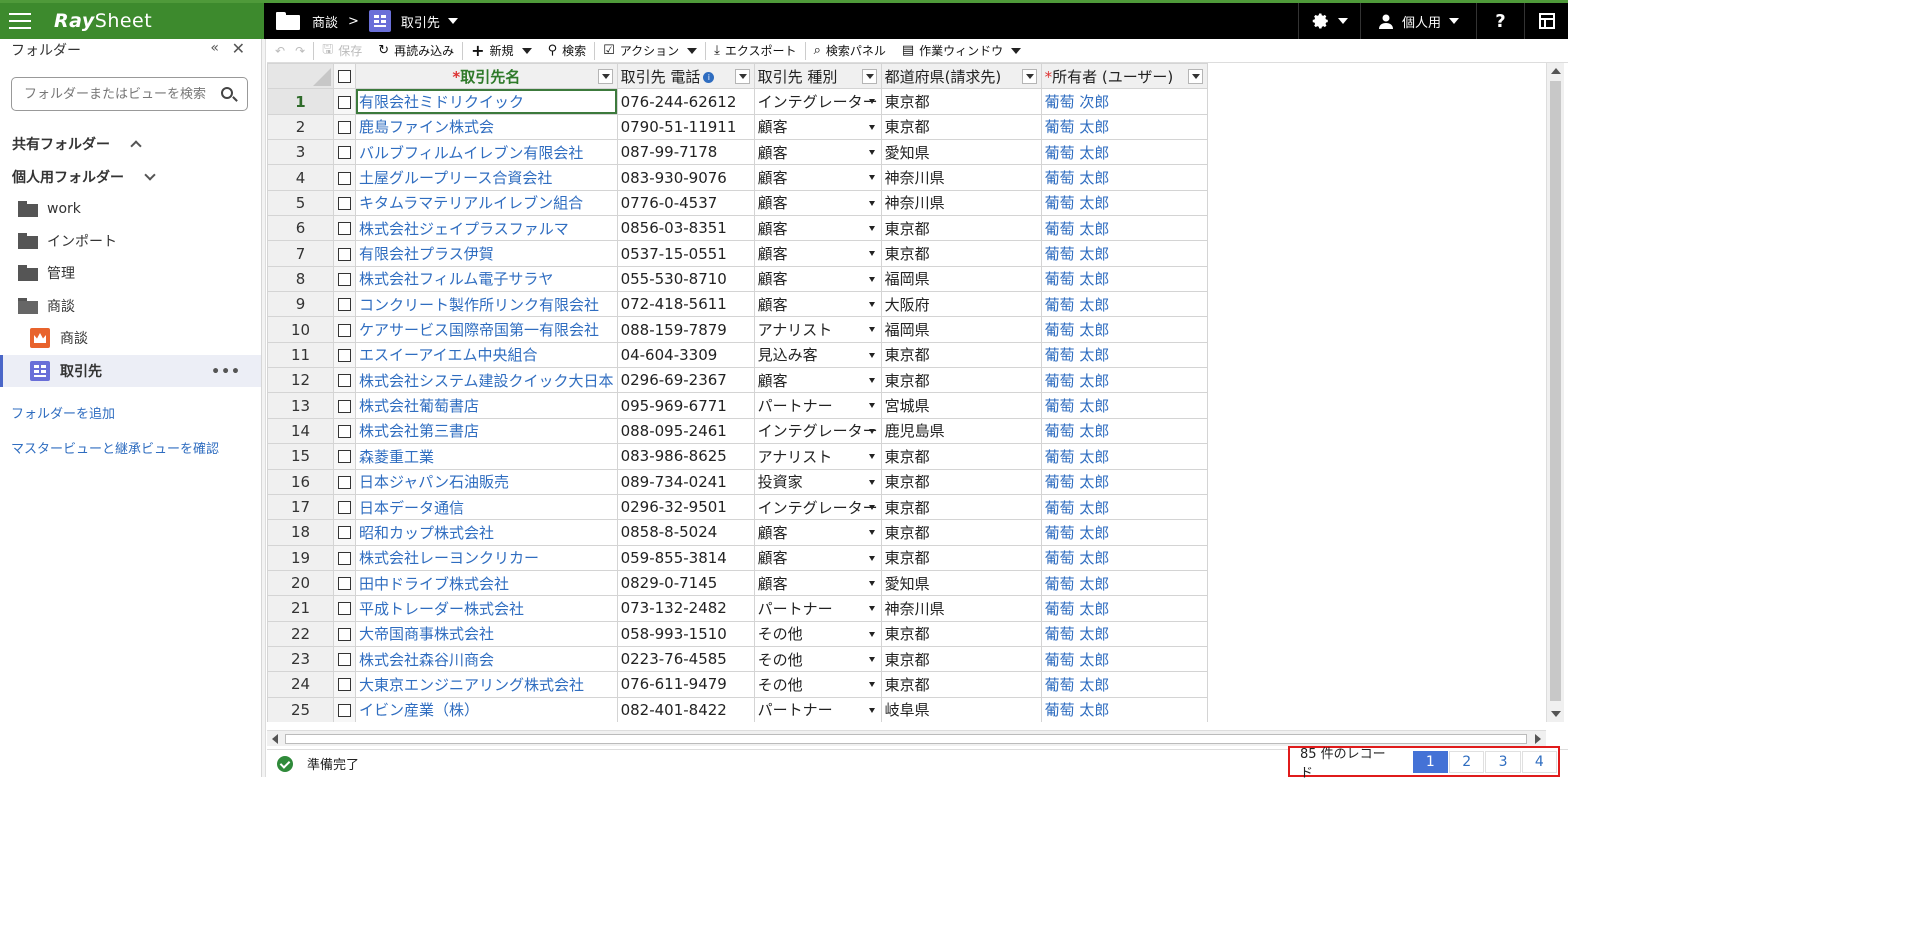 This screenshot has width=1916, height=949. Describe the element at coordinates (685, 583) in the screenshot. I see `phone-cell: 0829-0-7145` at that location.